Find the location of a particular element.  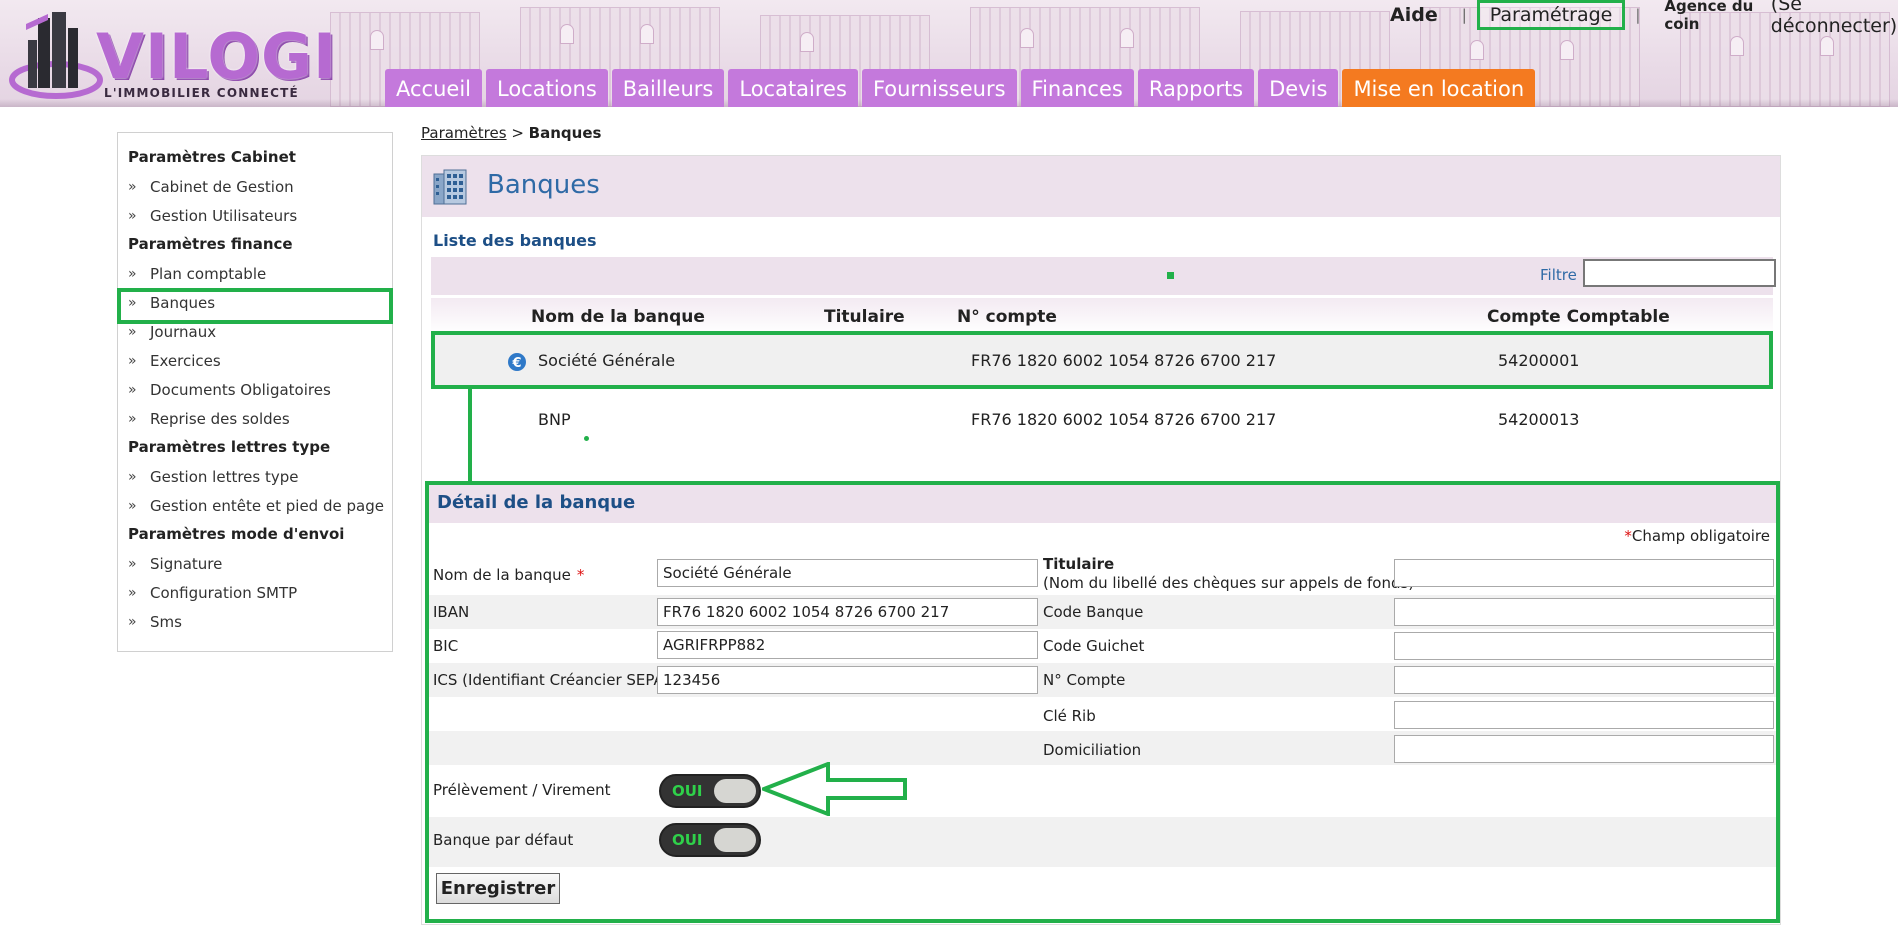

sidebar-item-label: Reprise des soldes is located at coordinates (220, 419).